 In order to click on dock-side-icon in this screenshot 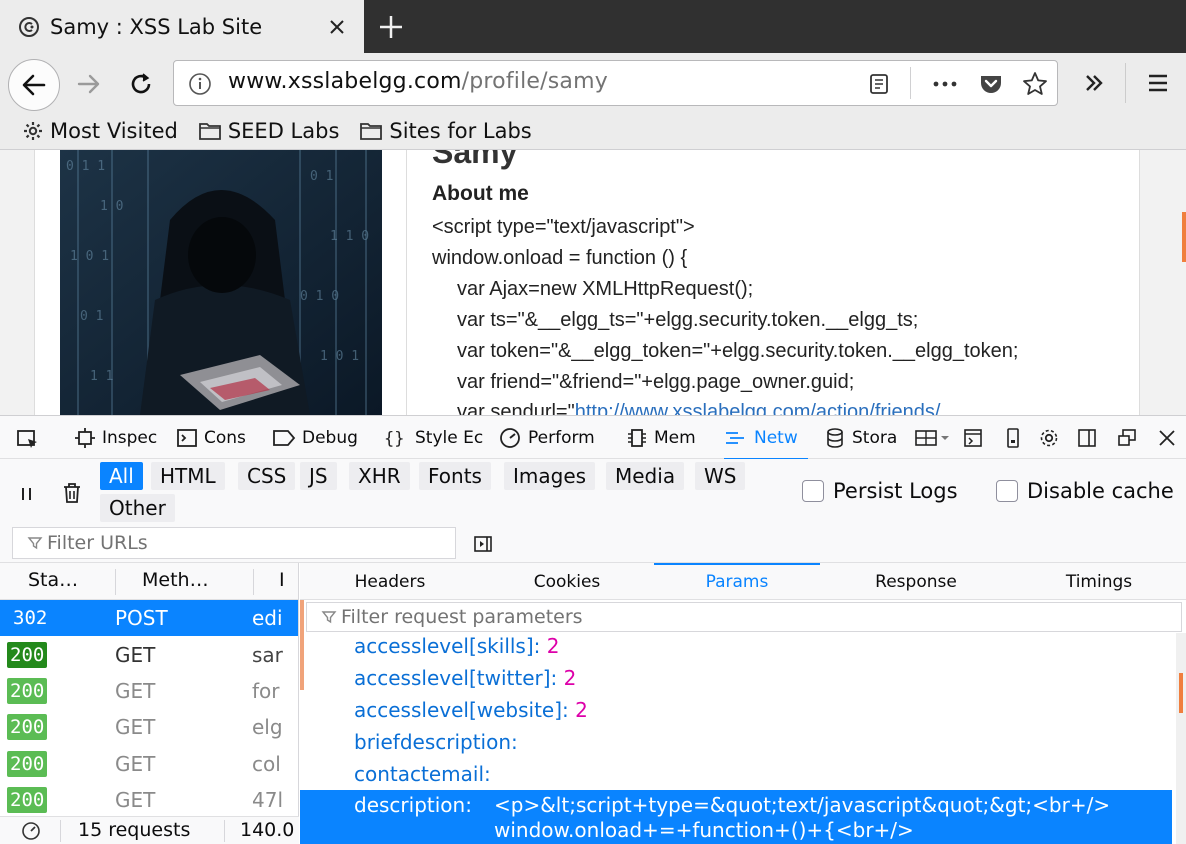, I will do `click(1087, 438)`.